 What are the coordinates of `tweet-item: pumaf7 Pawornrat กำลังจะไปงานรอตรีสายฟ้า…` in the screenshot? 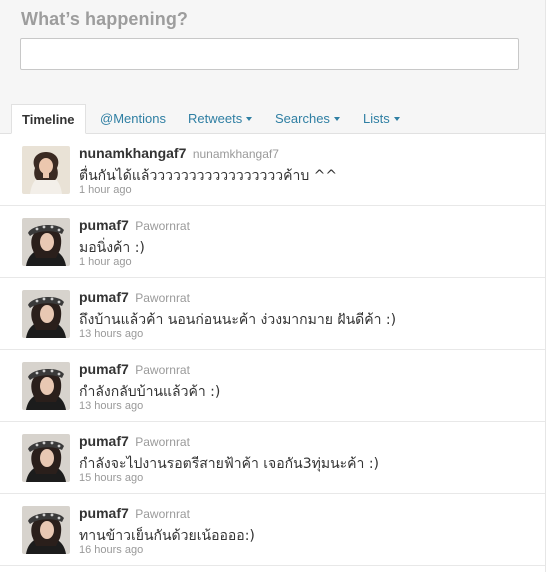 It's located at (273, 458).